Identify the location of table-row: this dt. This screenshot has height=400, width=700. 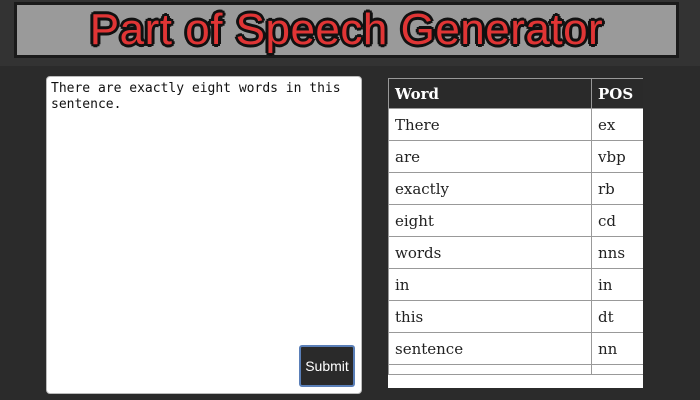
(515, 316).